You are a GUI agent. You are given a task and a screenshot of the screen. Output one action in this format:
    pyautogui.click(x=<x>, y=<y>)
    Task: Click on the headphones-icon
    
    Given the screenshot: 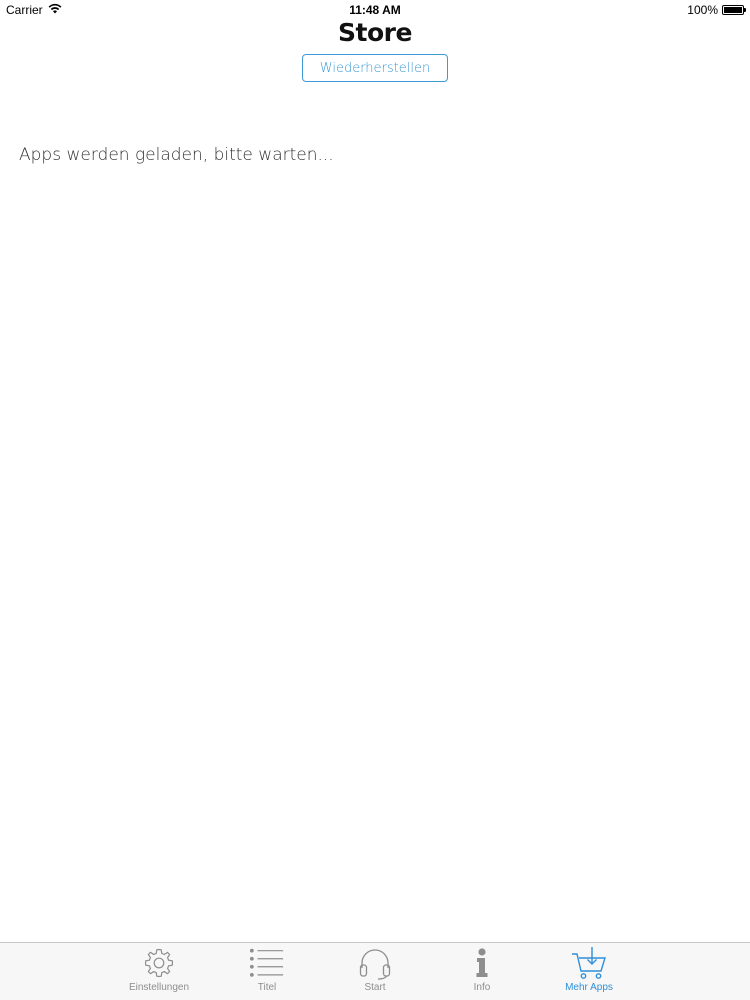 What is the action you would take?
    pyautogui.click(x=375, y=963)
    